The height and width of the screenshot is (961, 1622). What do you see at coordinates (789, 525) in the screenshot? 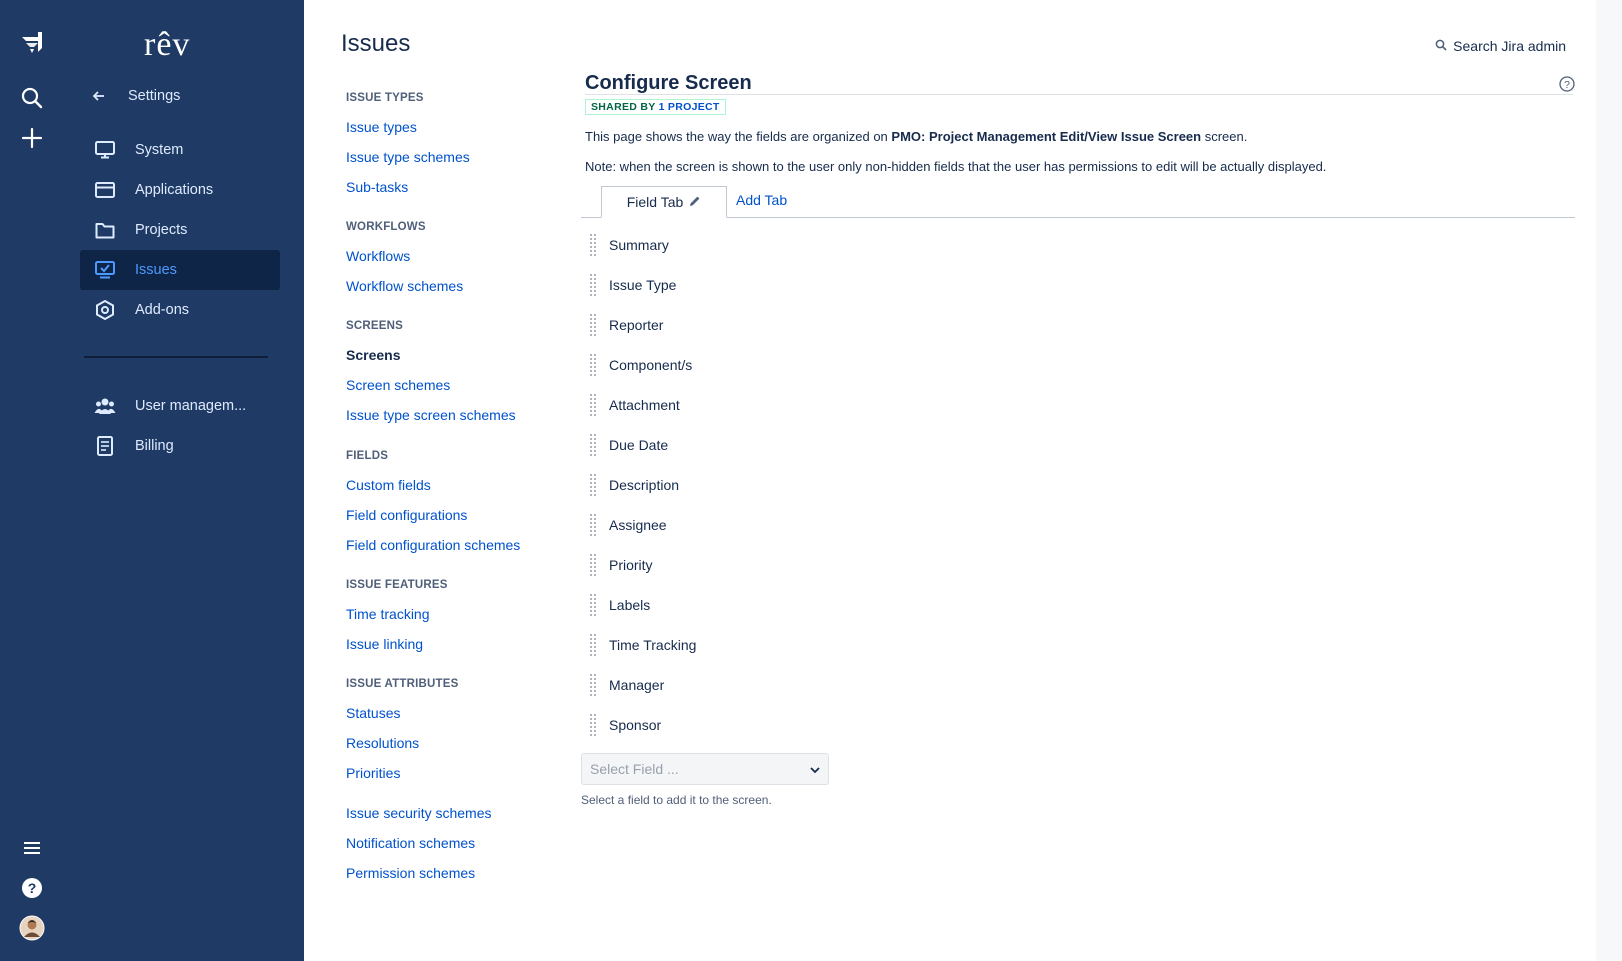
I see `field-row: Assignee` at bounding box center [789, 525].